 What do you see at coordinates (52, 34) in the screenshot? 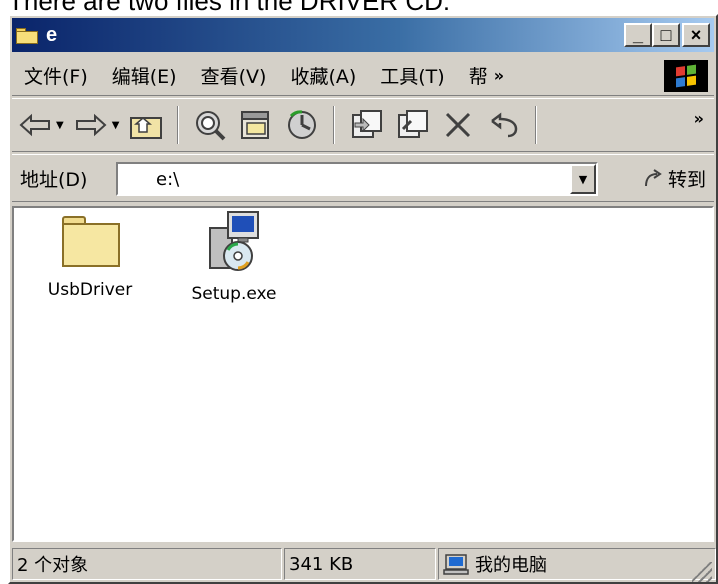
I see `window-title: e` at bounding box center [52, 34].